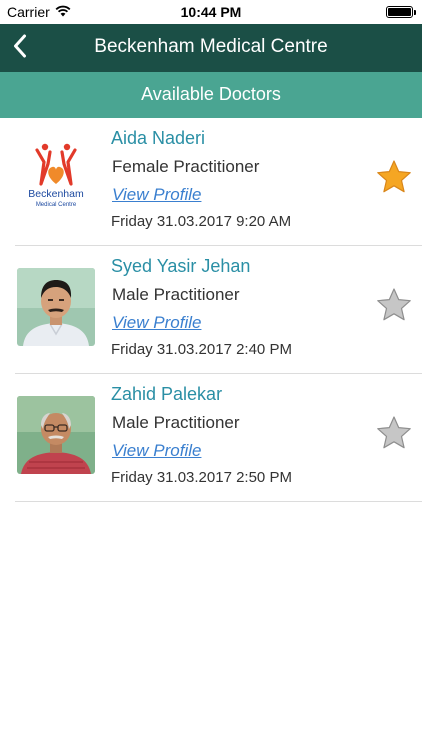 The height and width of the screenshot is (750, 422). What do you see at coordinates (181, 266) in the screenshot?
I see `doctor-name: Syed Yasir Jehan` at bounding box center [181, 266].